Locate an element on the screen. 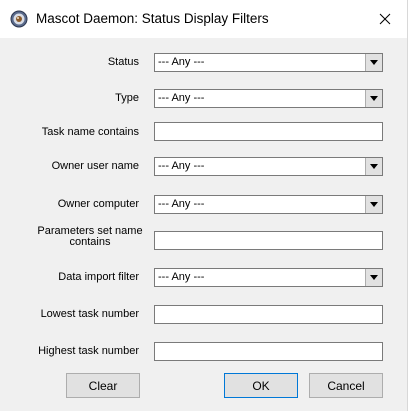 The width and height of the screenshot is (408, 411). close-button is located at coordinates (385, 19).